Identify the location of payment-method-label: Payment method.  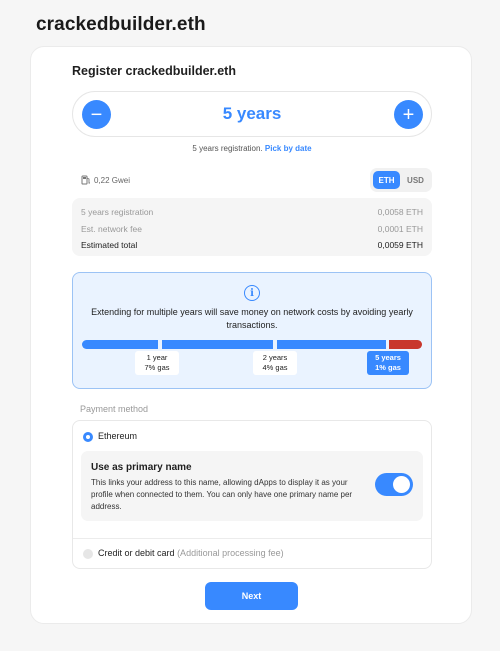
(114, 409).